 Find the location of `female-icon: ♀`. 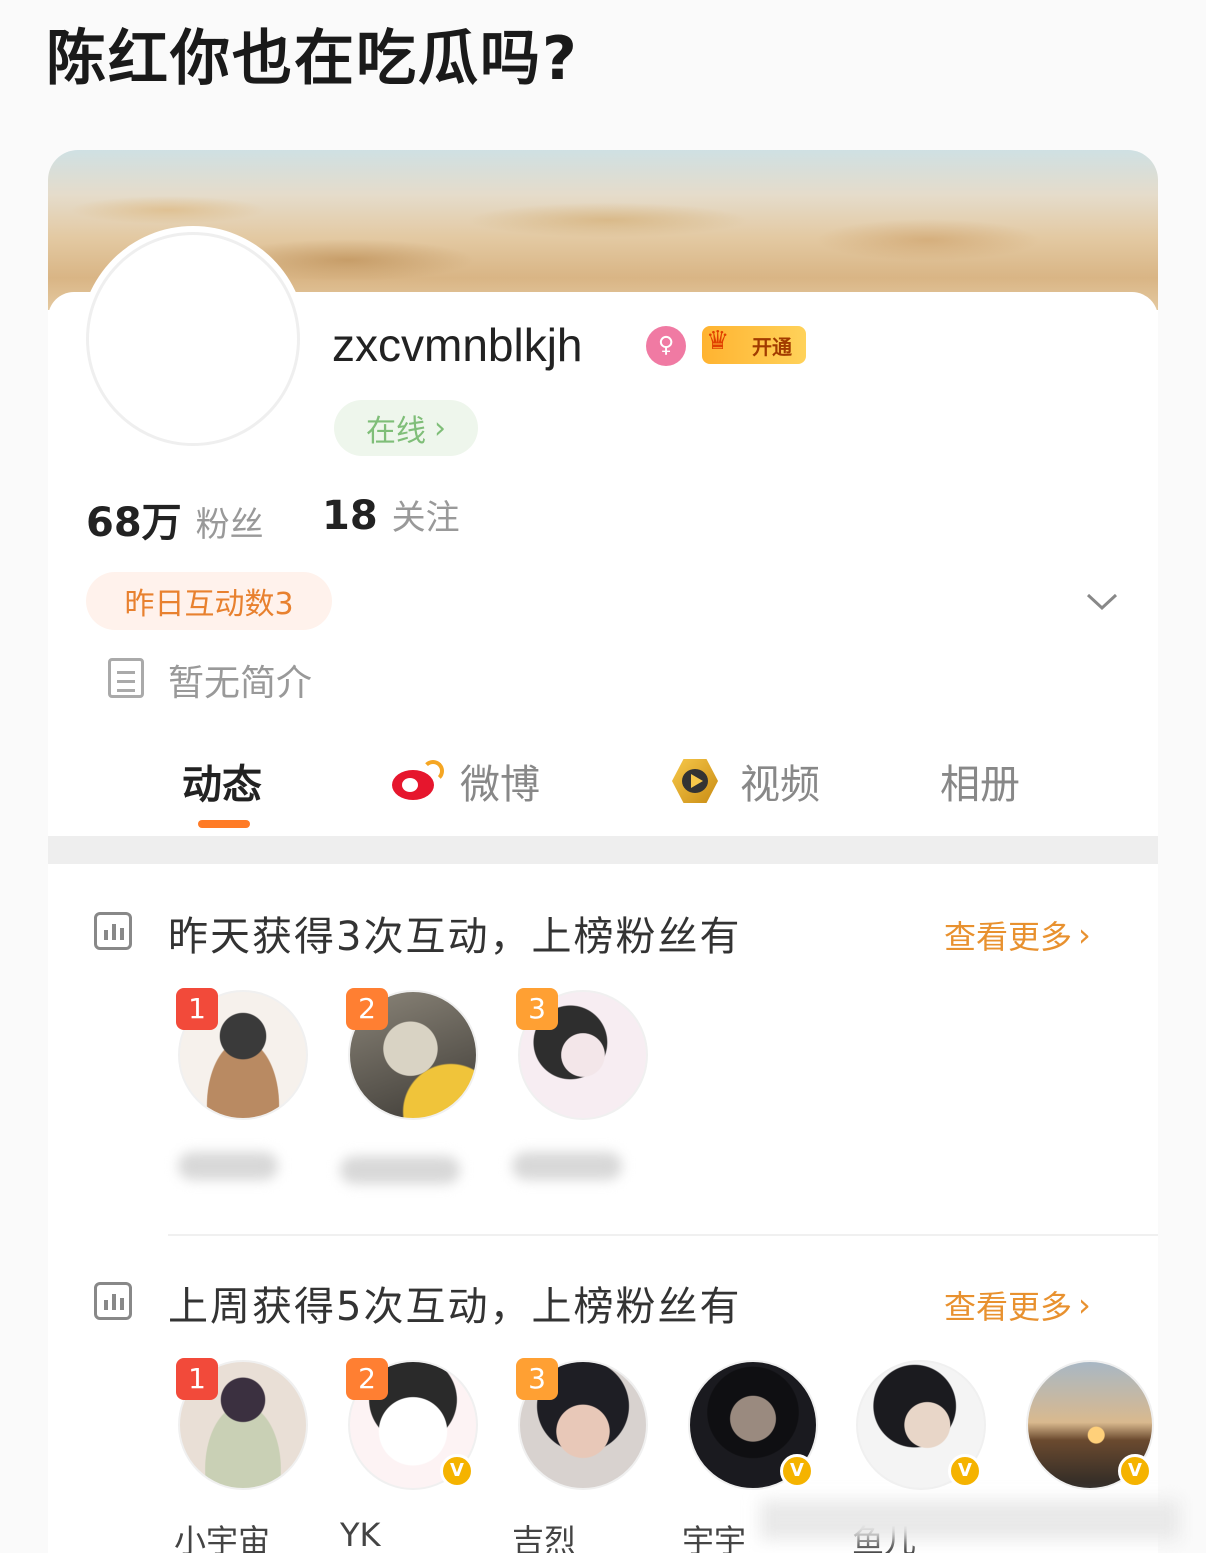

female-icon: ♀ is located at coordinates (666, 346).